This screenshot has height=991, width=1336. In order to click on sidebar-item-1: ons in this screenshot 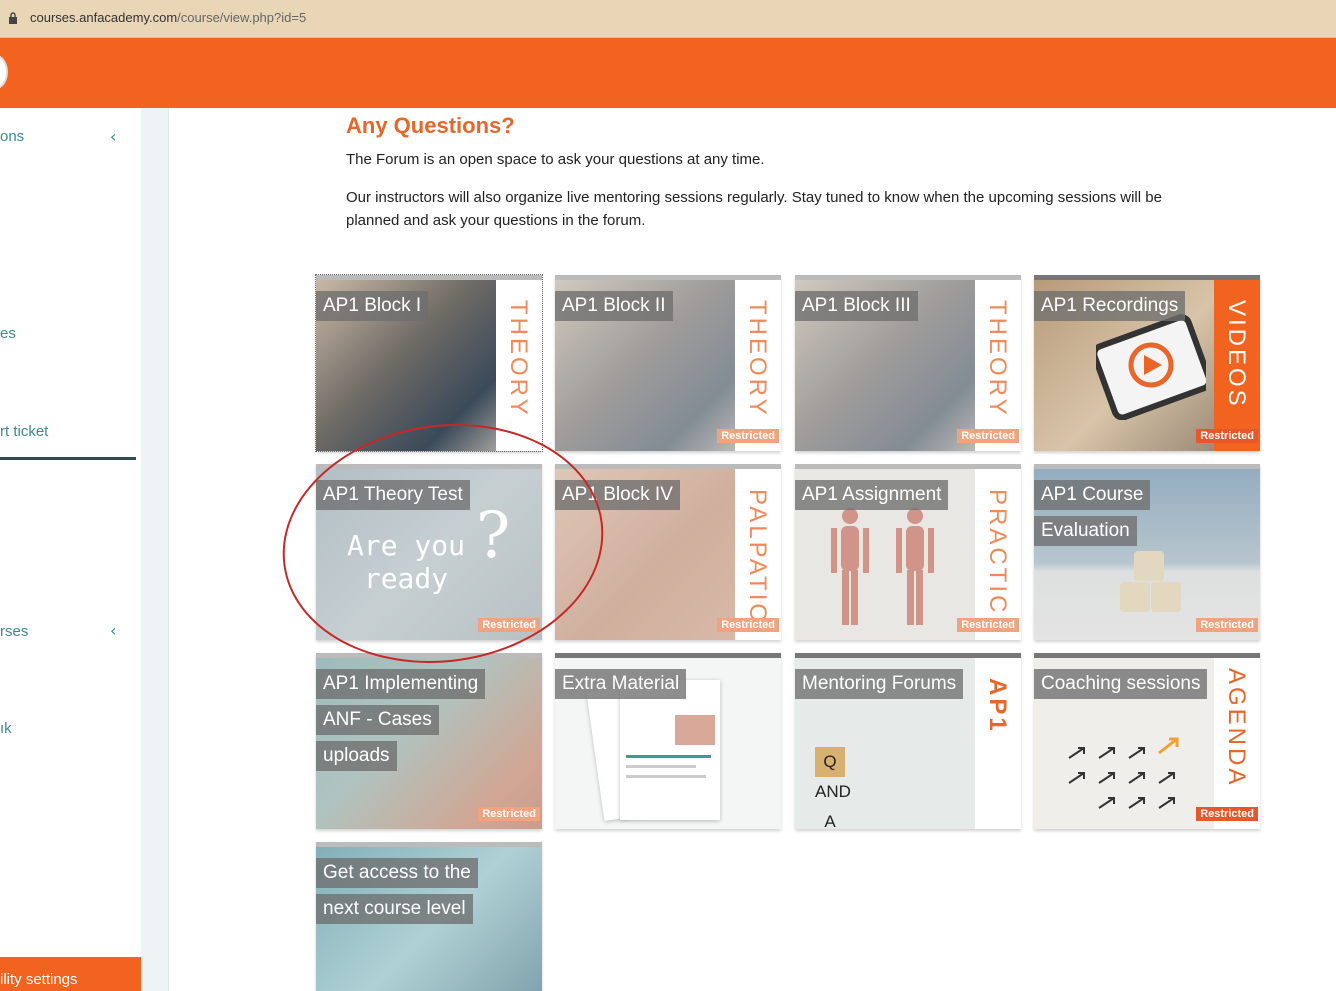, I will do `click(12, 136)`.